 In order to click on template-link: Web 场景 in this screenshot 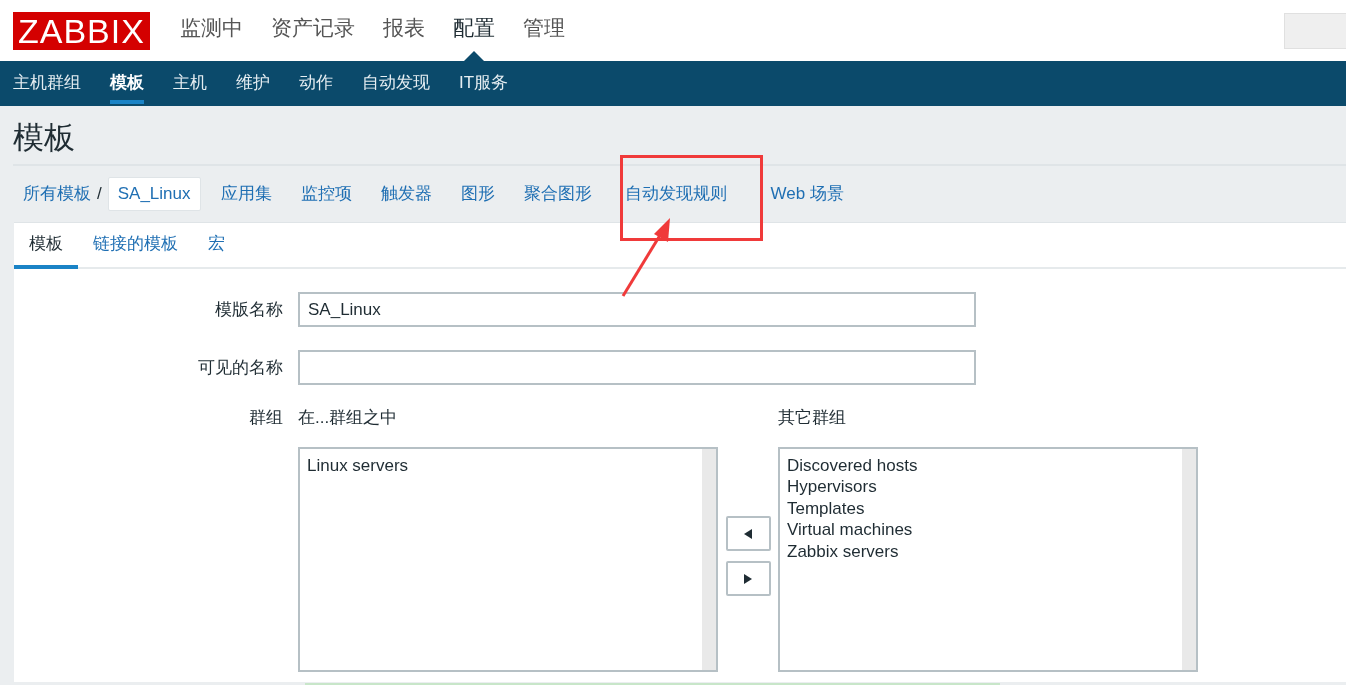, I will do `click(807, 194)`.